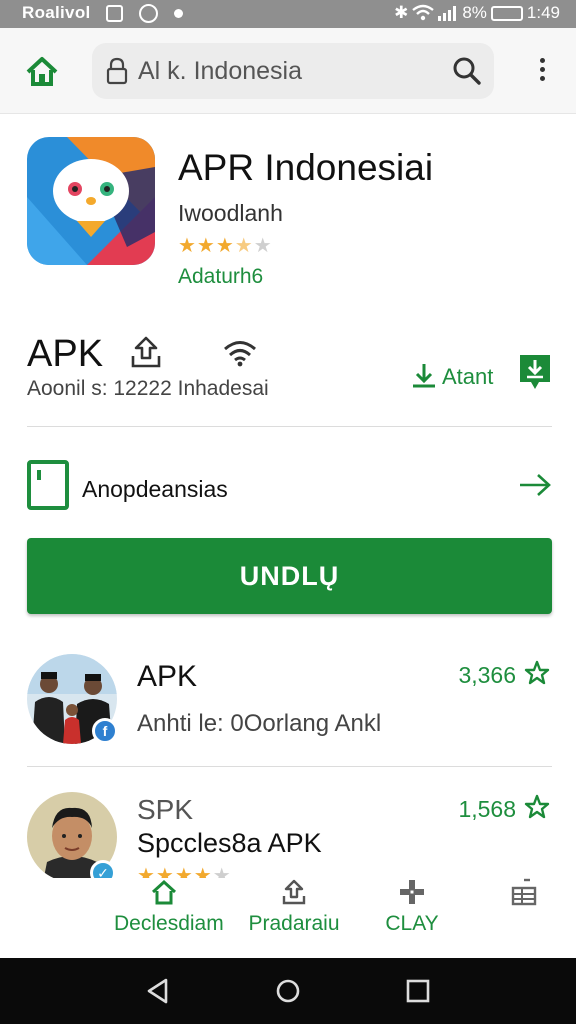 The width and height of the screenshot is (576, 1024). Describe the element at coordinates (259, 723) in the screenshot. I see `list-item-subtitle: Anhti le: 0Oorlang Ankl` at that location.